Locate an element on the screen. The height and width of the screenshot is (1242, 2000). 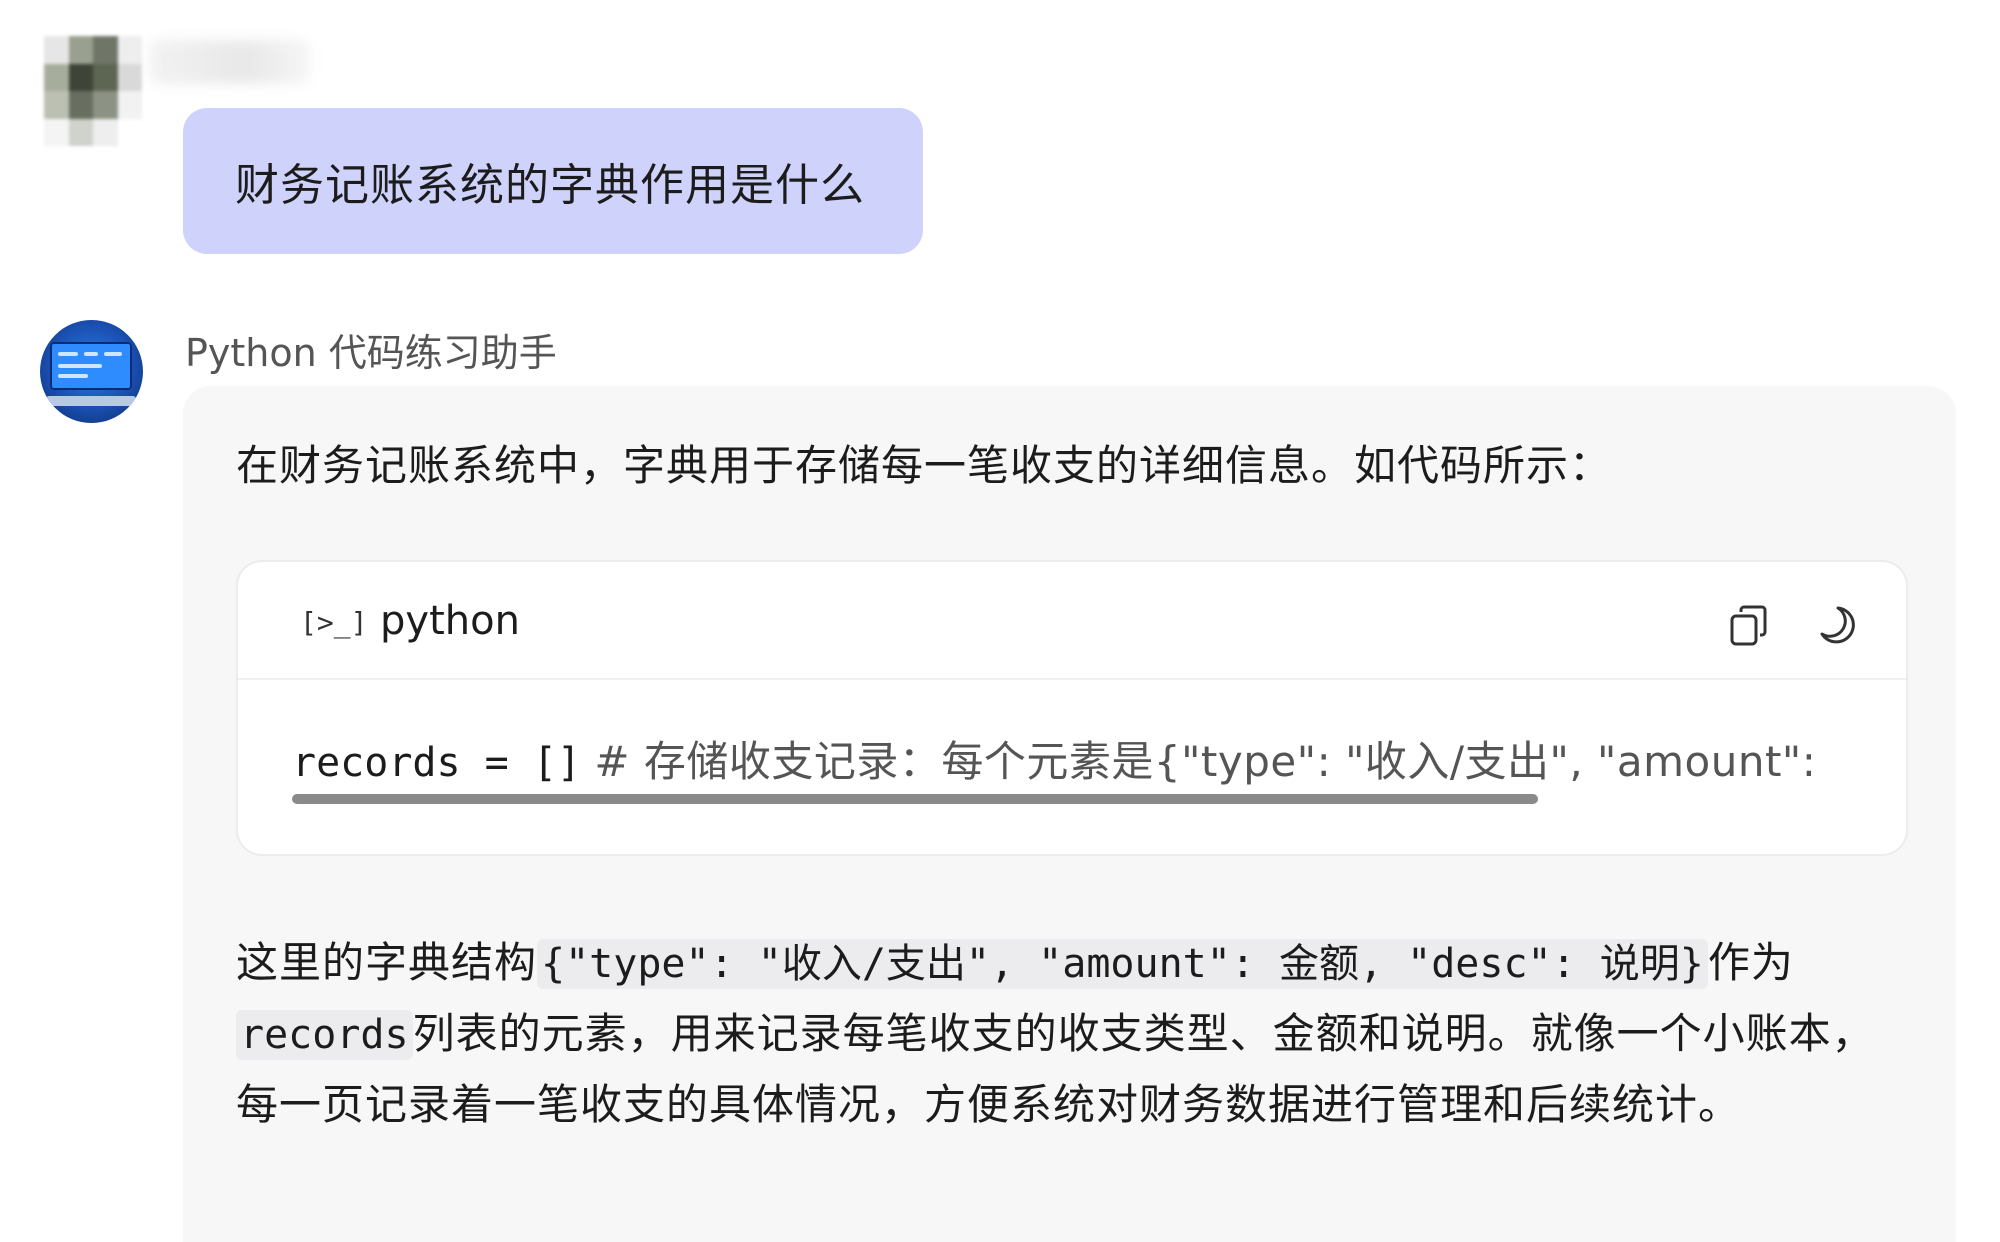
username-redacted is located at coordinates (230, 62).